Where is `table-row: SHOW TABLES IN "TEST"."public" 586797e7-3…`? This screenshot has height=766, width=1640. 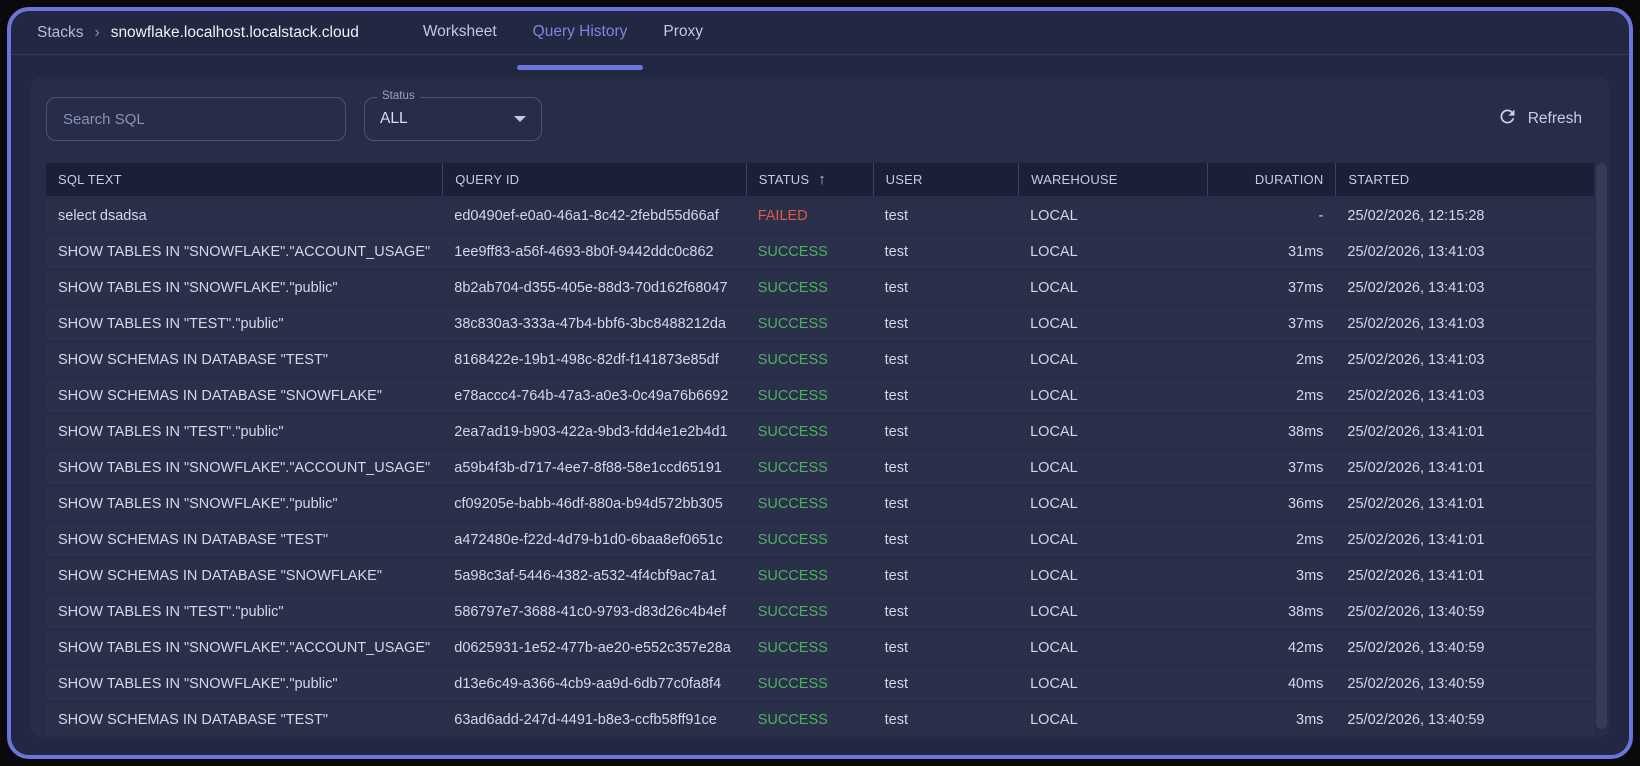
table-row: SHOW TABLES IN "TEST"."public" 586797e7-3… is located at coordinates (820, 611).